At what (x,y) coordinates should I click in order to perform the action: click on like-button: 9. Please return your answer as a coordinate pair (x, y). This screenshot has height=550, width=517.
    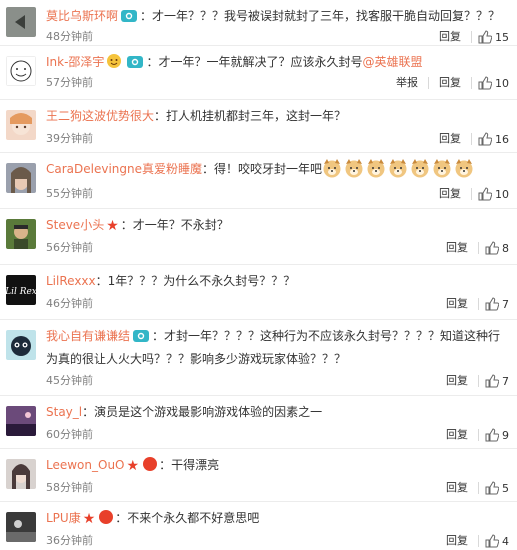
    Looking at the image, I should click on (497, 435).